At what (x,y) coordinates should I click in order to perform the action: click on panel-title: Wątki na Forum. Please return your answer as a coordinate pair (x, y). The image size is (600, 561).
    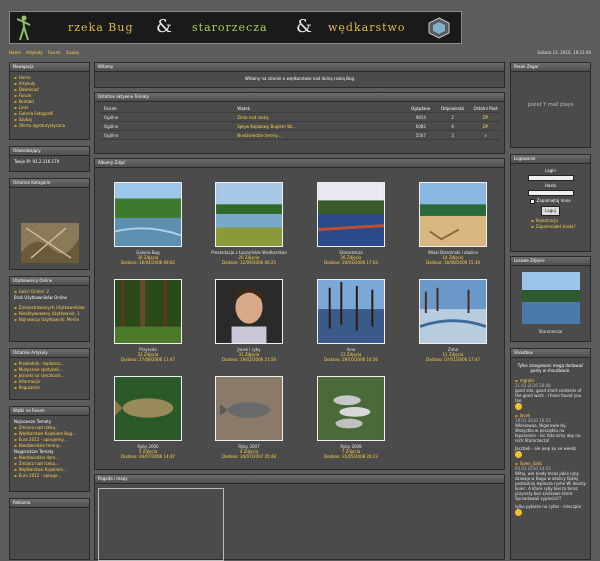
    Looking at the image, I should click on (49, 411).